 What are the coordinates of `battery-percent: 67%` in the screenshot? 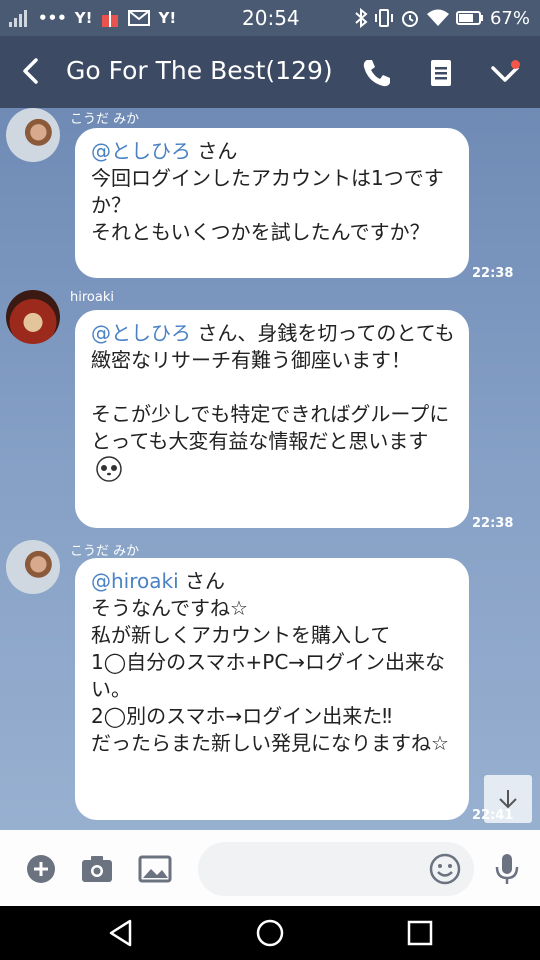 It's located at (509, 18).